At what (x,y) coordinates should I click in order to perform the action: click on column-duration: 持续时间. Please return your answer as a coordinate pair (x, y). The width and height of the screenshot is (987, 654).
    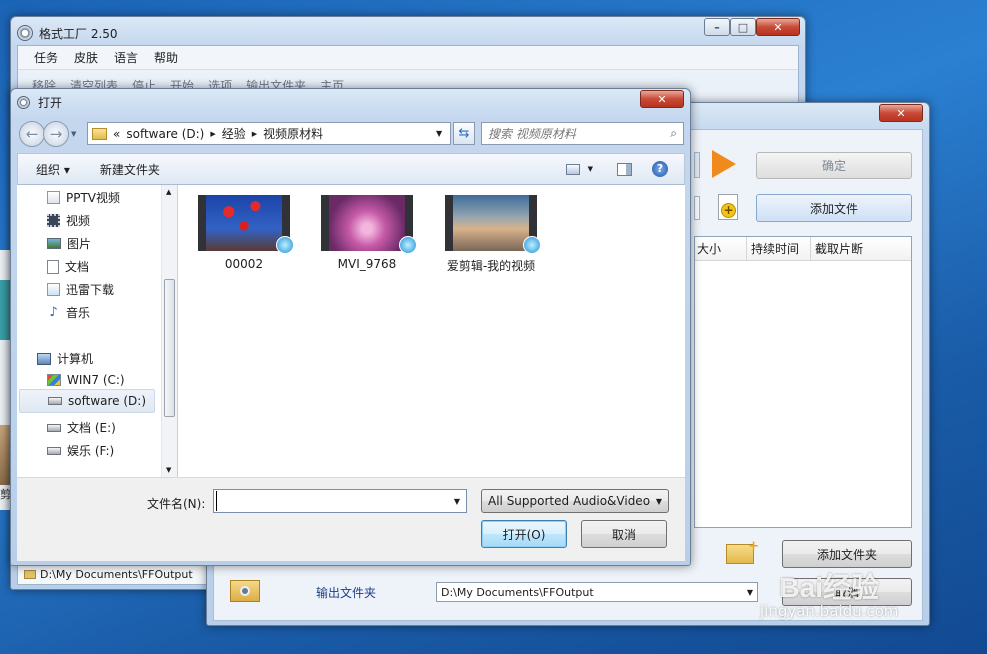
    Looking at the image, I should click on (779, 248).